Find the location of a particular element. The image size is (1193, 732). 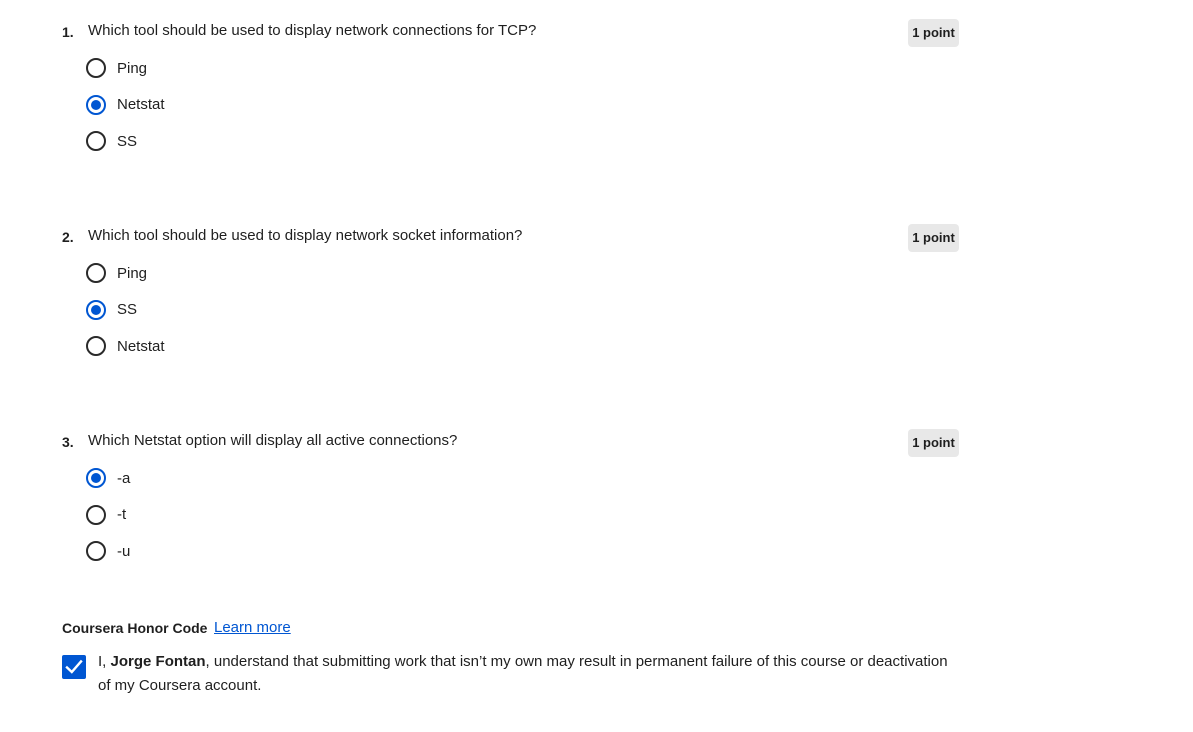

learner-name: Jorge Fontan is located at coordinates (158, 661).